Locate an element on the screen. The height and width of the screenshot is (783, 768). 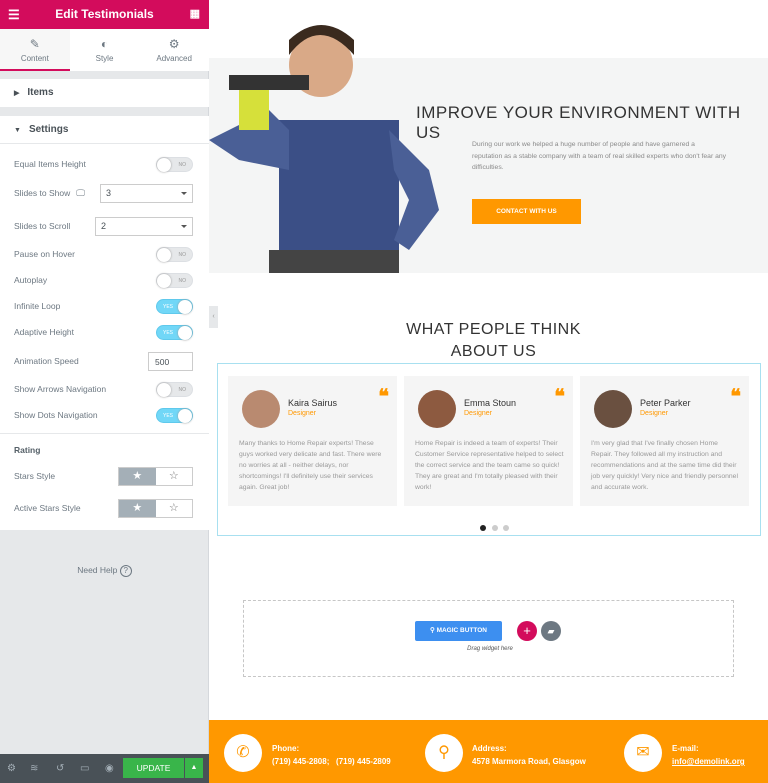
show-arrows-toggle: NO is located at coordinates (174, 389).